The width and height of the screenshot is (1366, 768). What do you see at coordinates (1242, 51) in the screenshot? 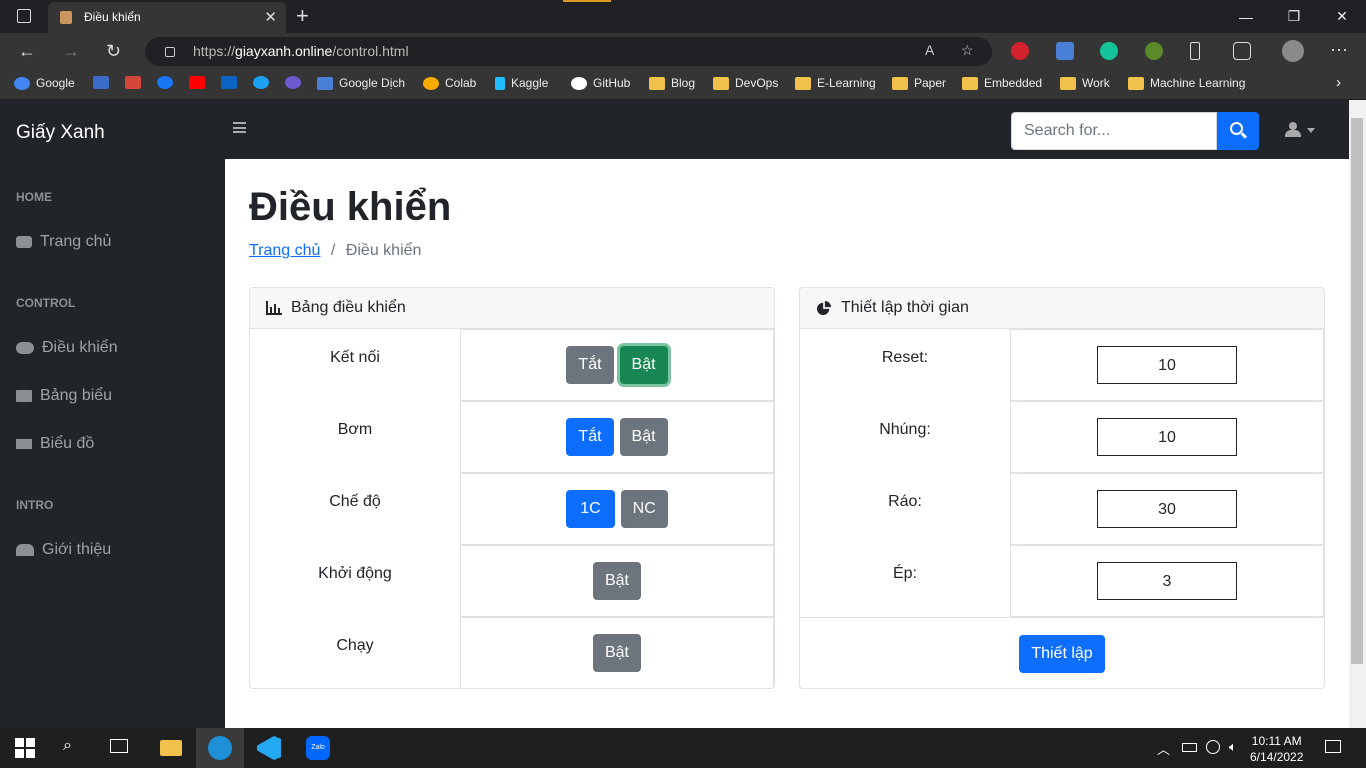
I see `extensions-icon` at bounding box center [1242, 51].